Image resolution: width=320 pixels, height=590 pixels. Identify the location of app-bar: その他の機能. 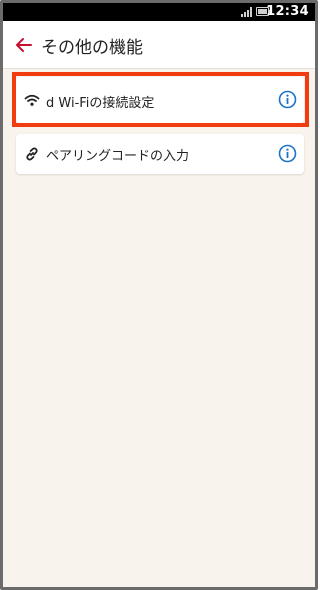
(159, 45).